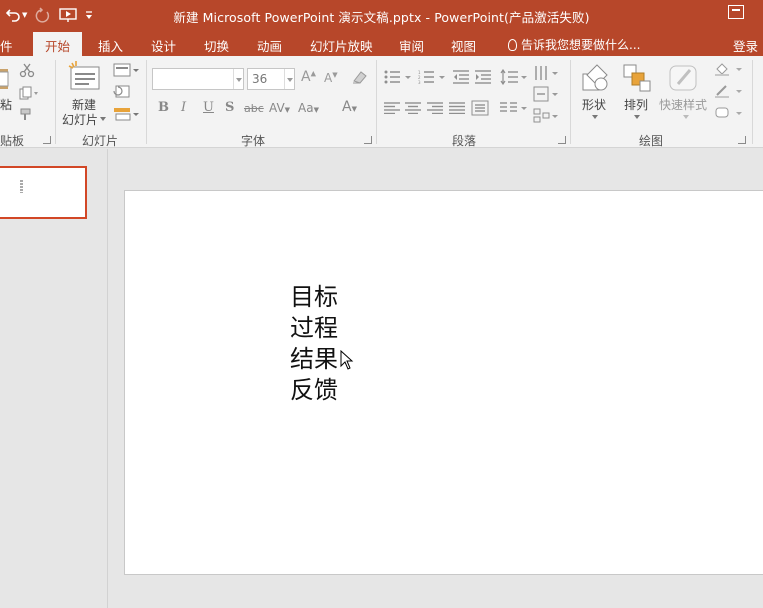 Image resolution: width=763 pixels, height=608 pixels. Describe the element at coordinates (216, 45) in the screenshot. I see `tab-transitions: 切换` at that location.